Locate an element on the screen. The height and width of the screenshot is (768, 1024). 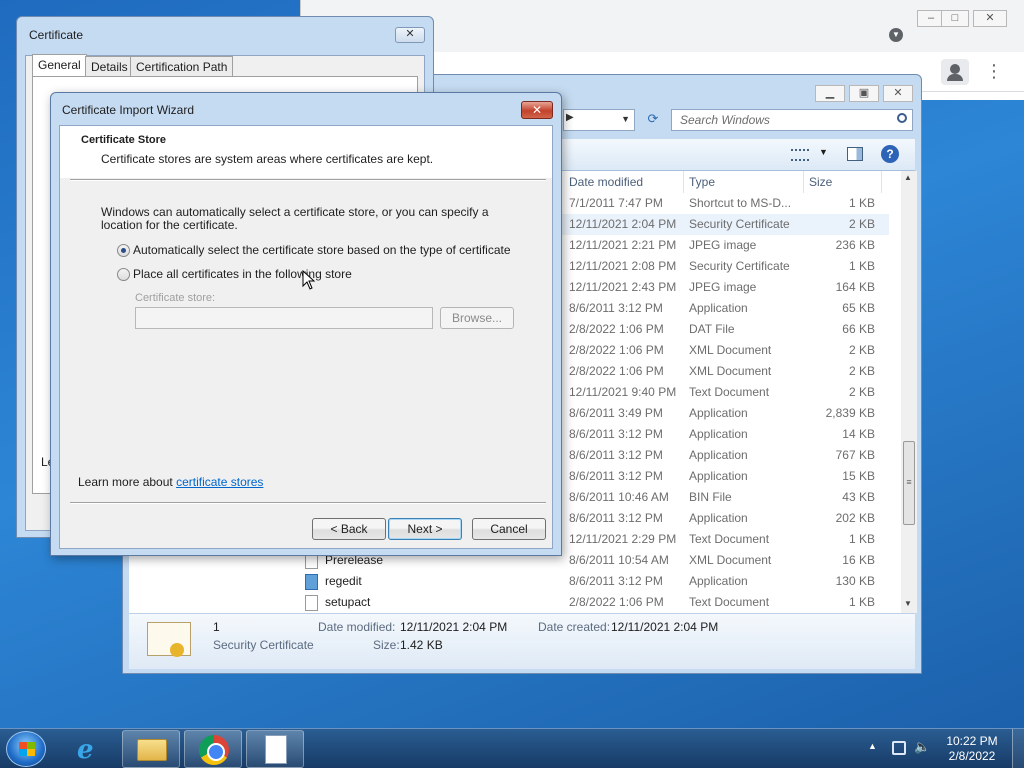
address-bar: ▶ ▼ is located at coordinates (599, 120).